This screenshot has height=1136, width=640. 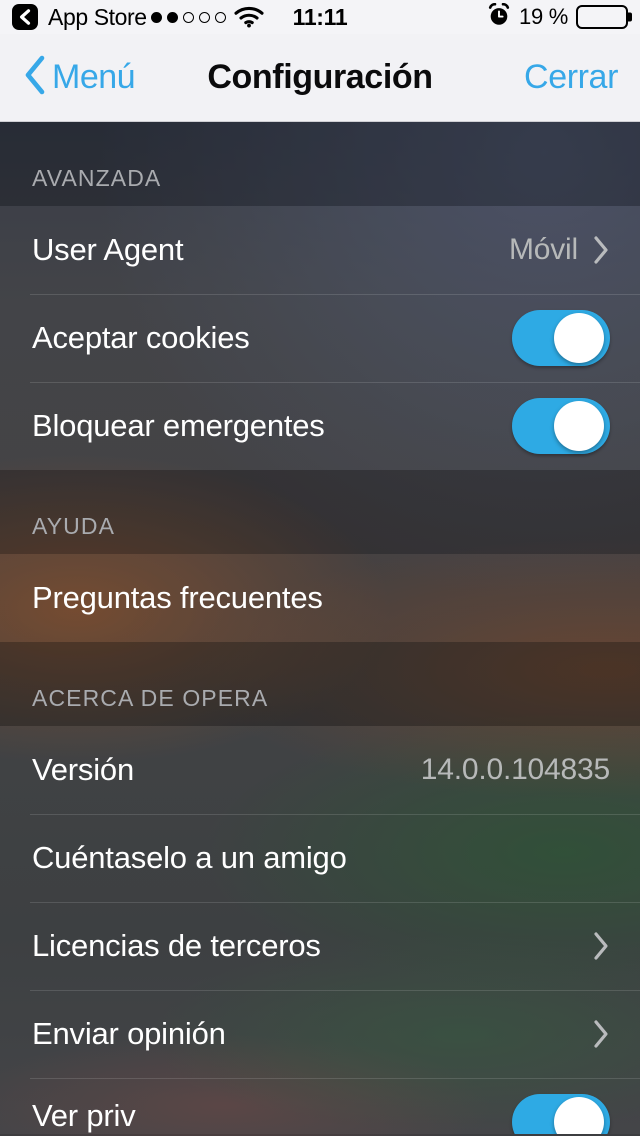 I want to click on row-version: Versión 14.0.0.104835, so click(x=320, y=770).